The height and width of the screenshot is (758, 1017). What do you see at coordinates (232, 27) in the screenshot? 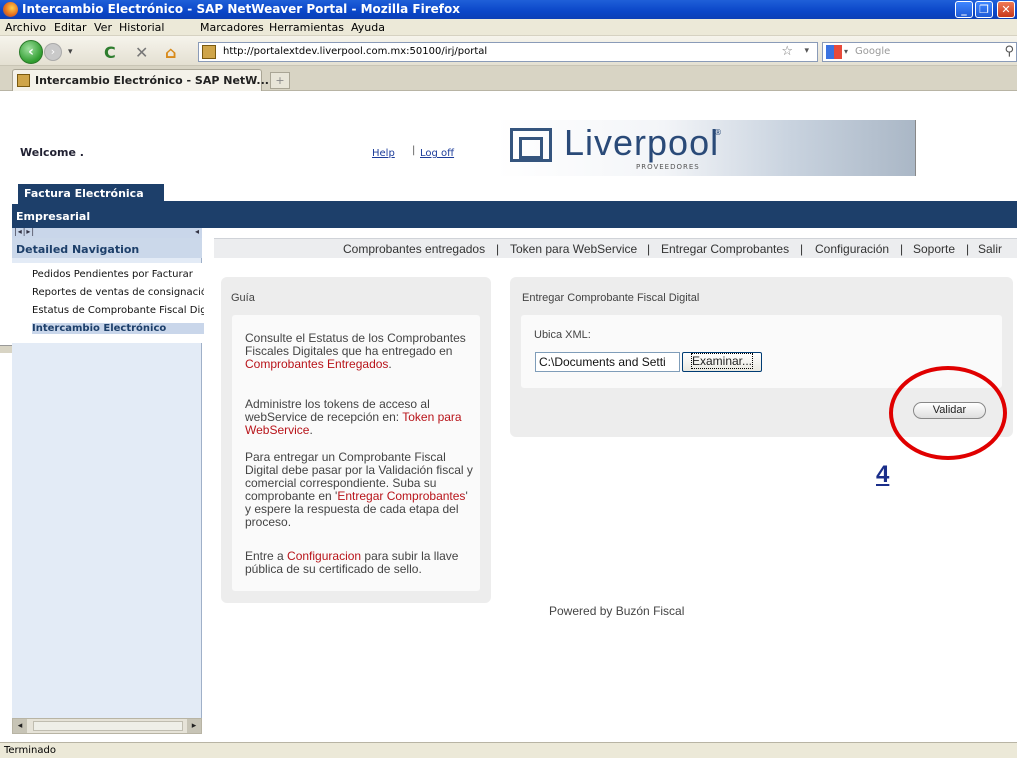
I see `menu-marcadores: Marcadores` at bounding box center [232, 27].